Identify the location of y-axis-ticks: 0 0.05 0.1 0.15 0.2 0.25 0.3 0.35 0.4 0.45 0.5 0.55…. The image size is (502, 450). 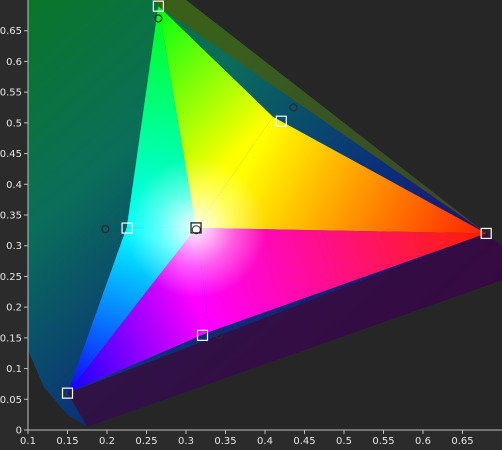
(14, 231).